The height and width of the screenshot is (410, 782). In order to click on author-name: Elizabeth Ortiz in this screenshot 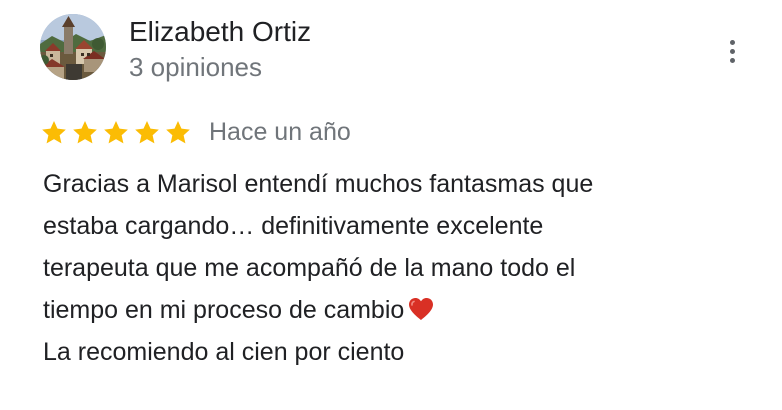, I will do `click(220, 32)`.